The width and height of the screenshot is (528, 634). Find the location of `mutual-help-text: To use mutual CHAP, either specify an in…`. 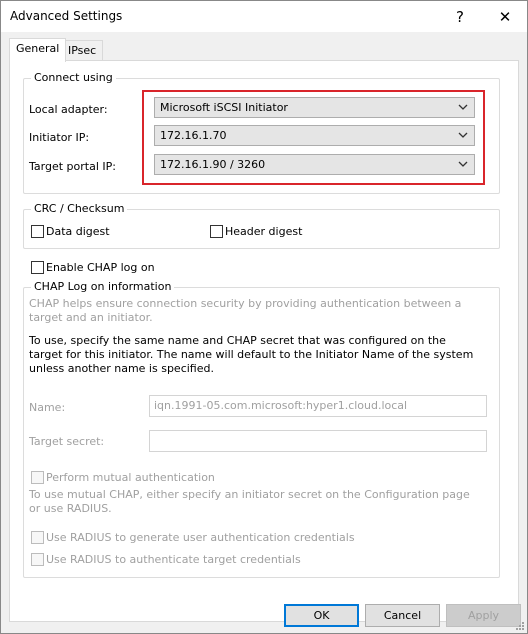

mutual-help-text: To use mutual CHAP, either specify an in… is located at coordinates (249, 501).